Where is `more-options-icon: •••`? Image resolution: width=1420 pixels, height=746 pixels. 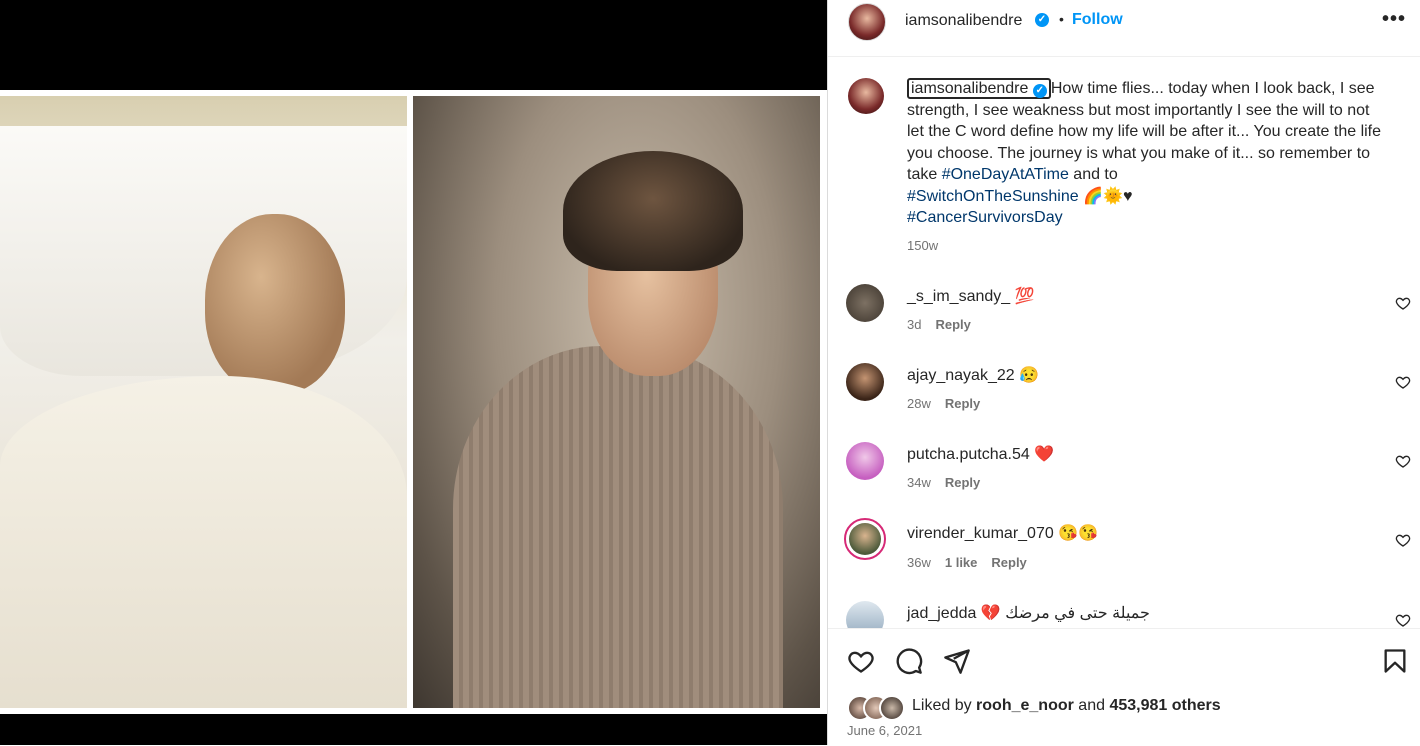 more-options-icon: ••• is located at coordinates (1394, 19).